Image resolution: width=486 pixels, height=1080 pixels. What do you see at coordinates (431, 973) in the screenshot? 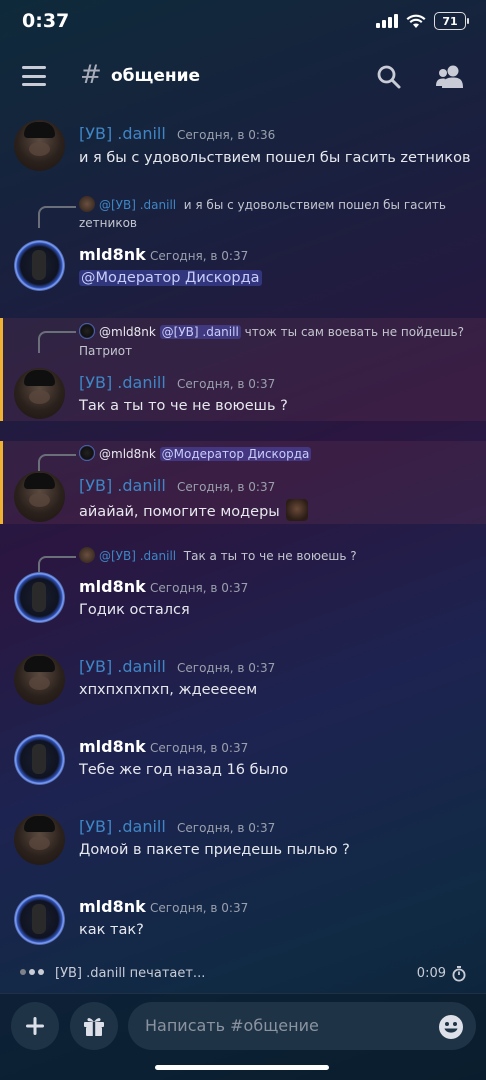
I see `slowmode-timer: 0:09` at bounding box center [431, 973].